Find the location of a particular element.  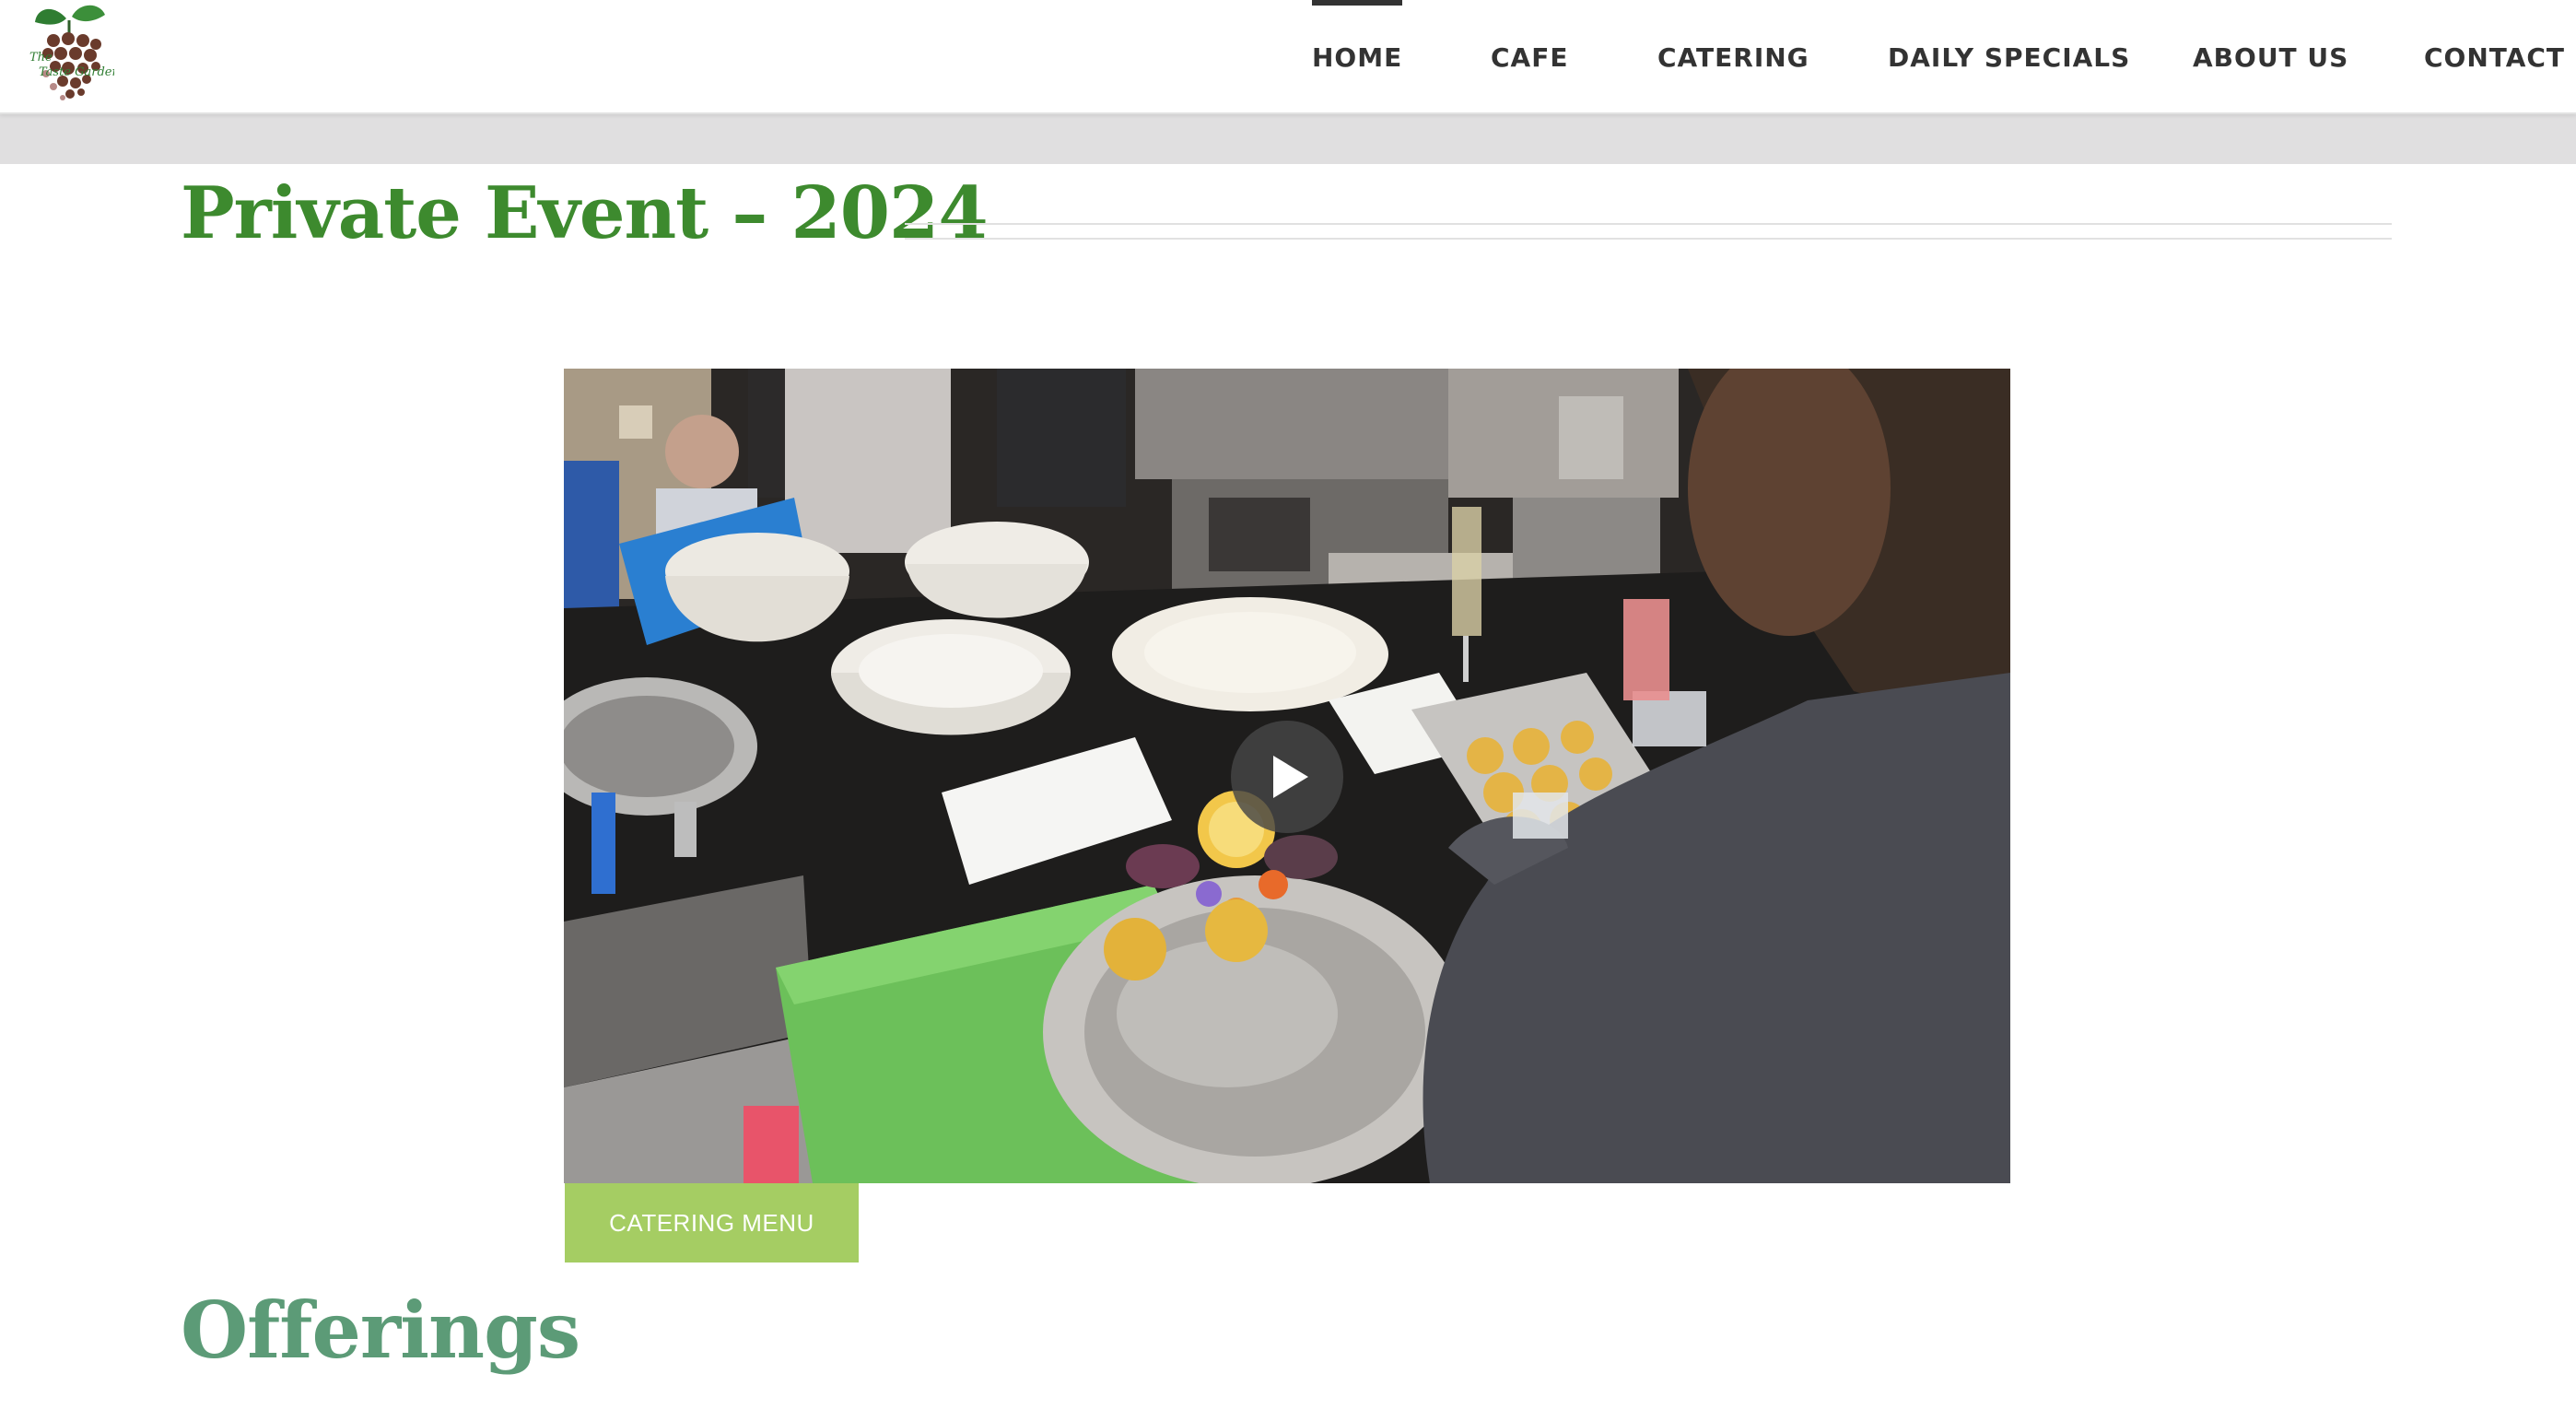

video-play-button is located at coordinates (1287, 777).